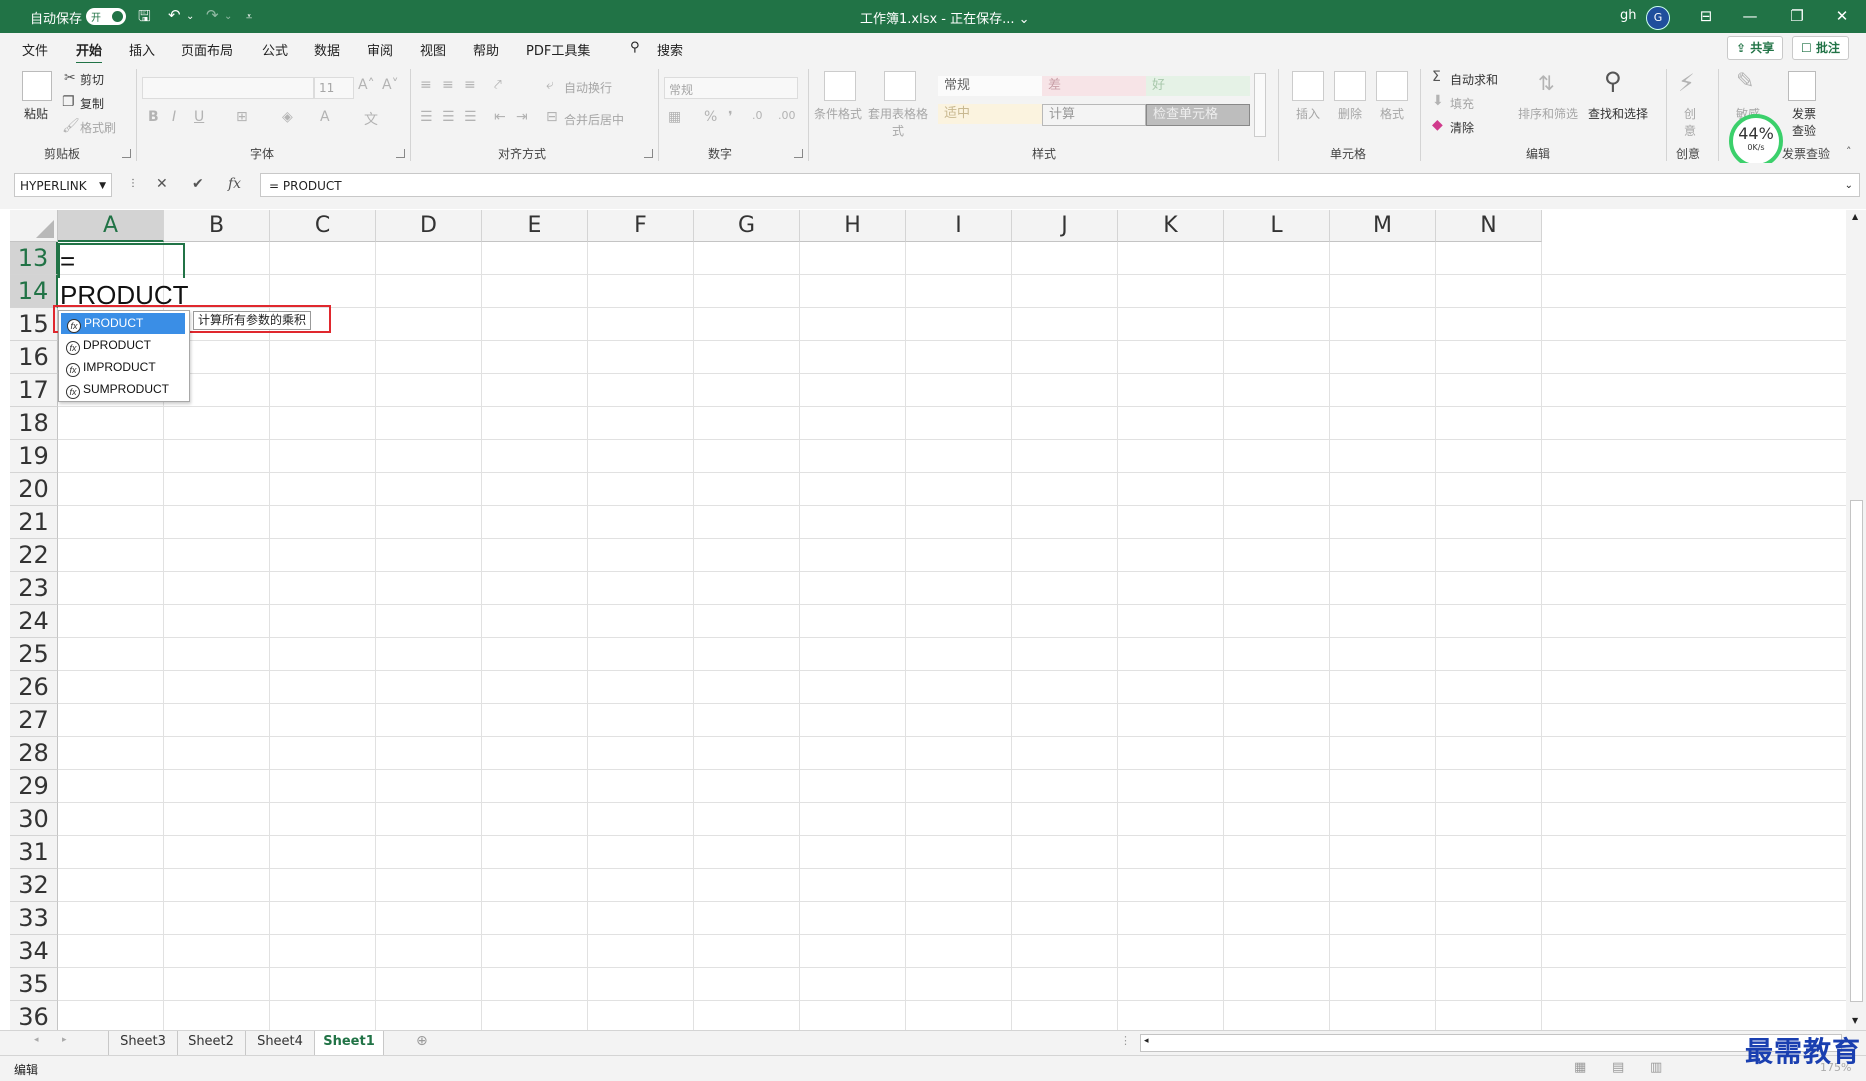 The image size is (1866, 1081). Describe the element at coordinates (1350, 86) in the screenshot. I see `delete-cells-icon` at that location.